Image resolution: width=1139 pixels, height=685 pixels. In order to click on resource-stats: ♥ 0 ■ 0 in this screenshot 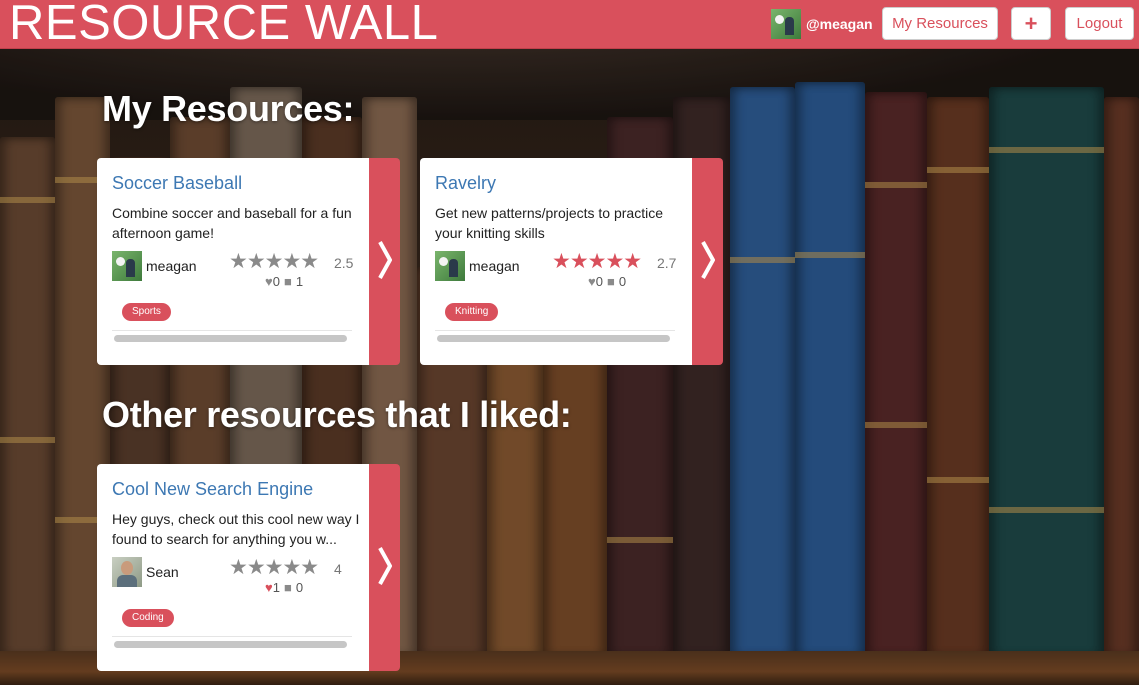, I will do `click(607, 281)`.